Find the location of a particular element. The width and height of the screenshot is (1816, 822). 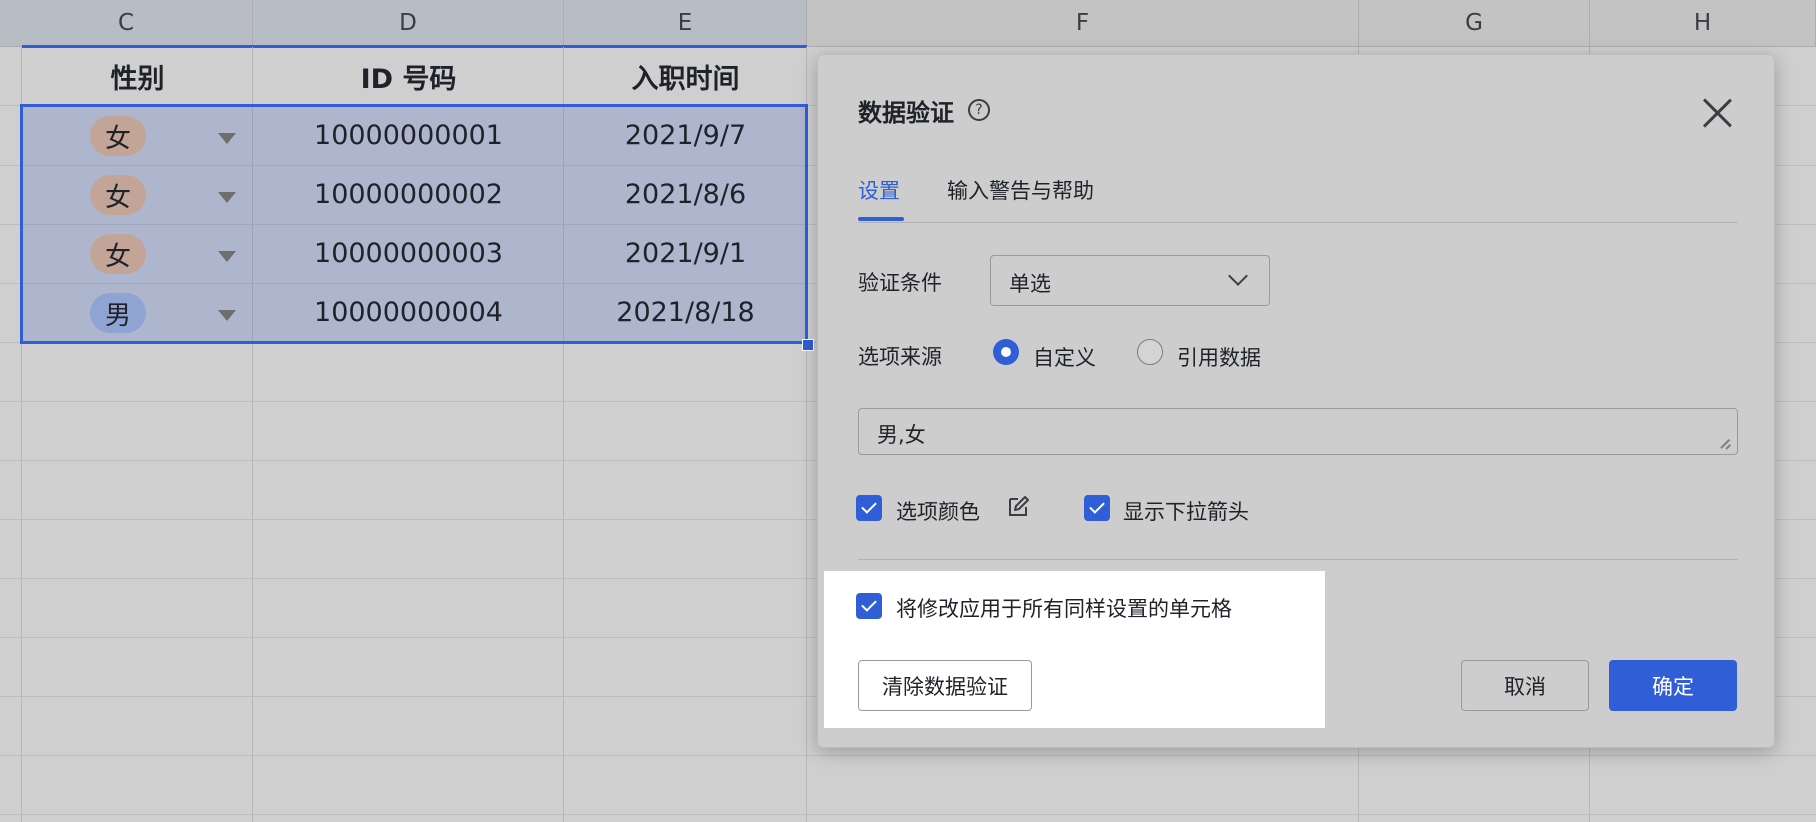

column-header-h: H is located at coordinates (1703, 23).